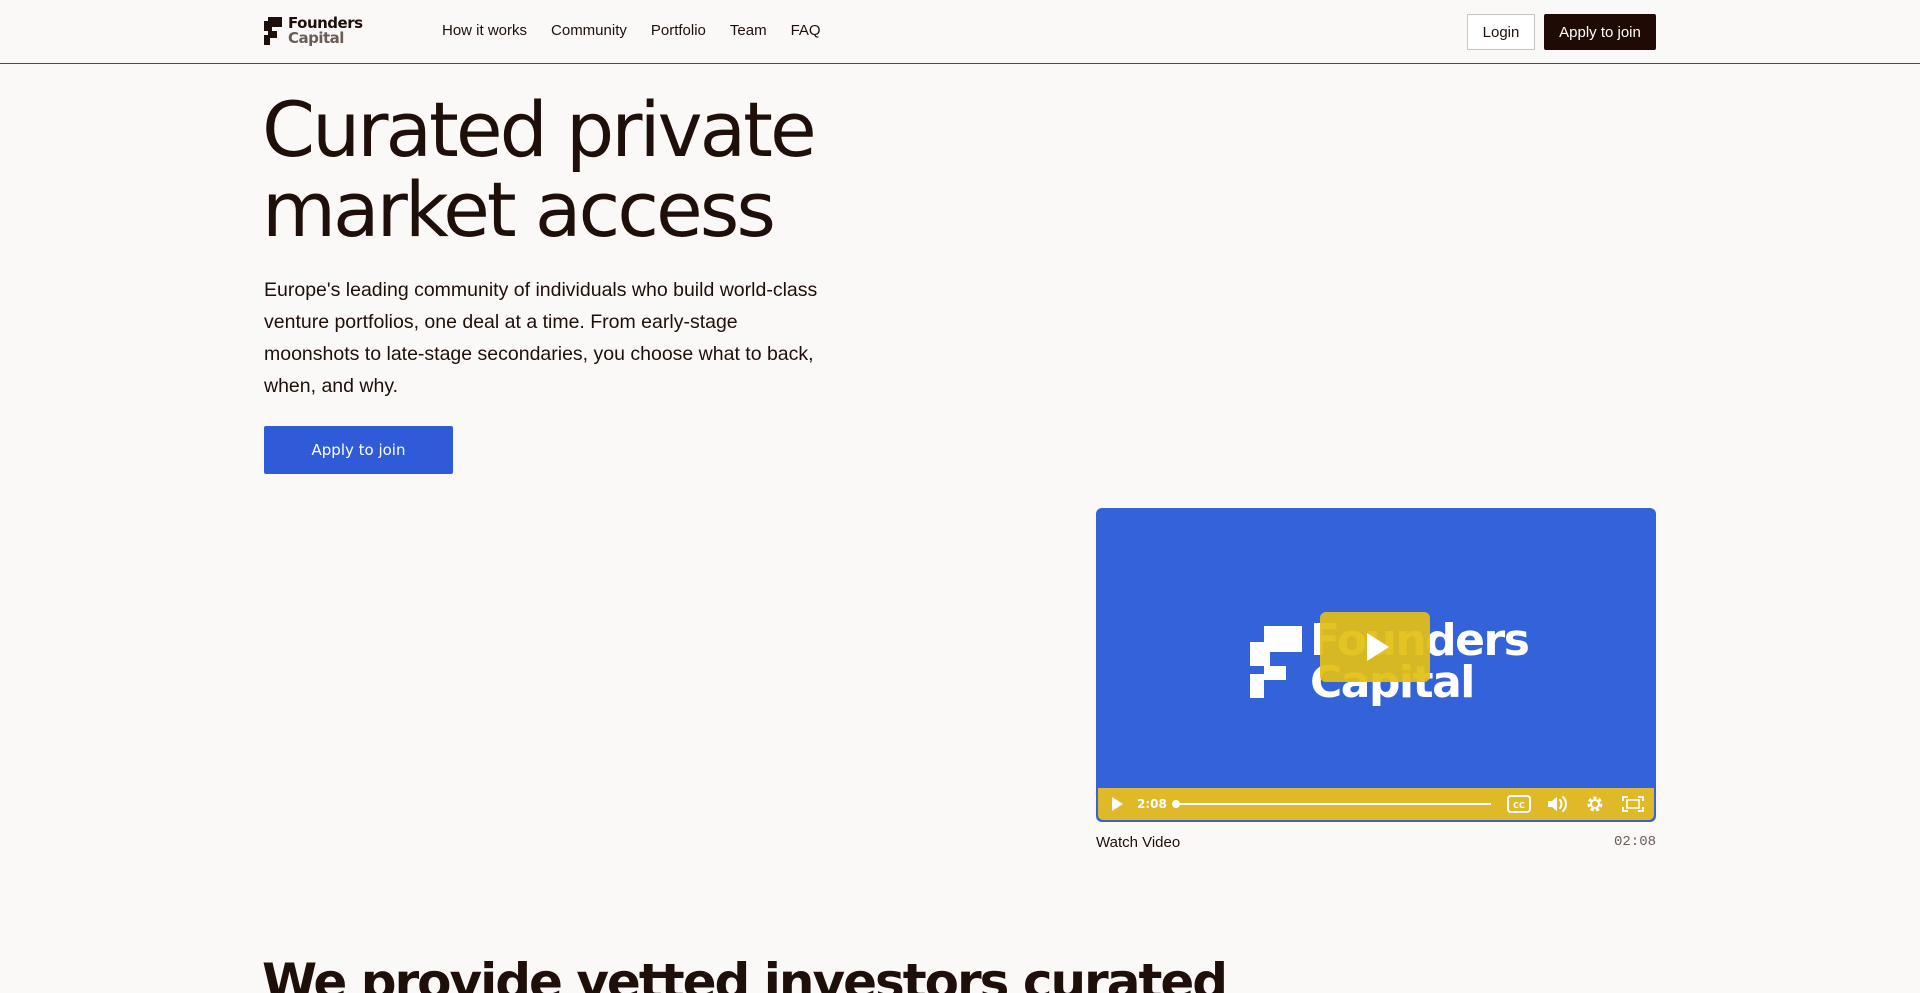 The image size is (1920, 993). What do you see at coordinates (1557, 804) in the screenshot?
I see `volume-icon` at bounding box center [1557, 804].